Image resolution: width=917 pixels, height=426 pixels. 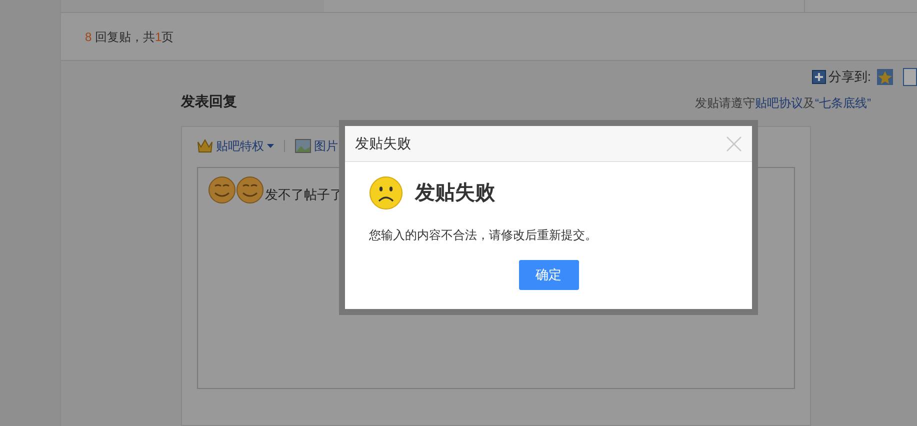 I want to click on dialog-message: 您输入的内容不合法，请修改后重新提交。, so click(x=483, y=235).